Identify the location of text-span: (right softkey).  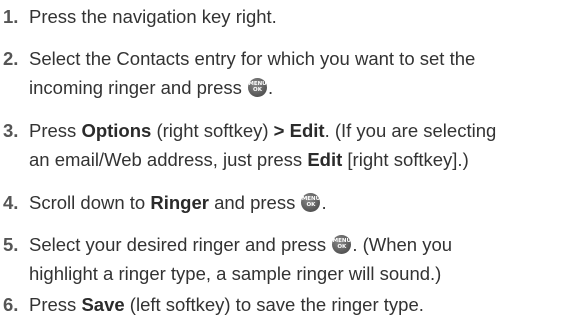
(212, 130).